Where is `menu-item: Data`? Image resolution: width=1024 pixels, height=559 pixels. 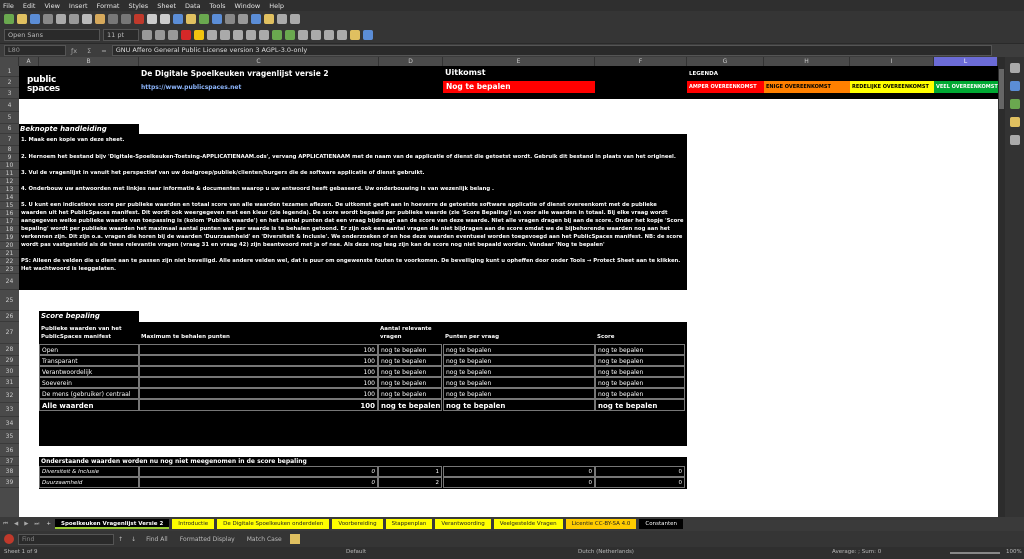
menu-item: Data is located at coordinates (193, 6).